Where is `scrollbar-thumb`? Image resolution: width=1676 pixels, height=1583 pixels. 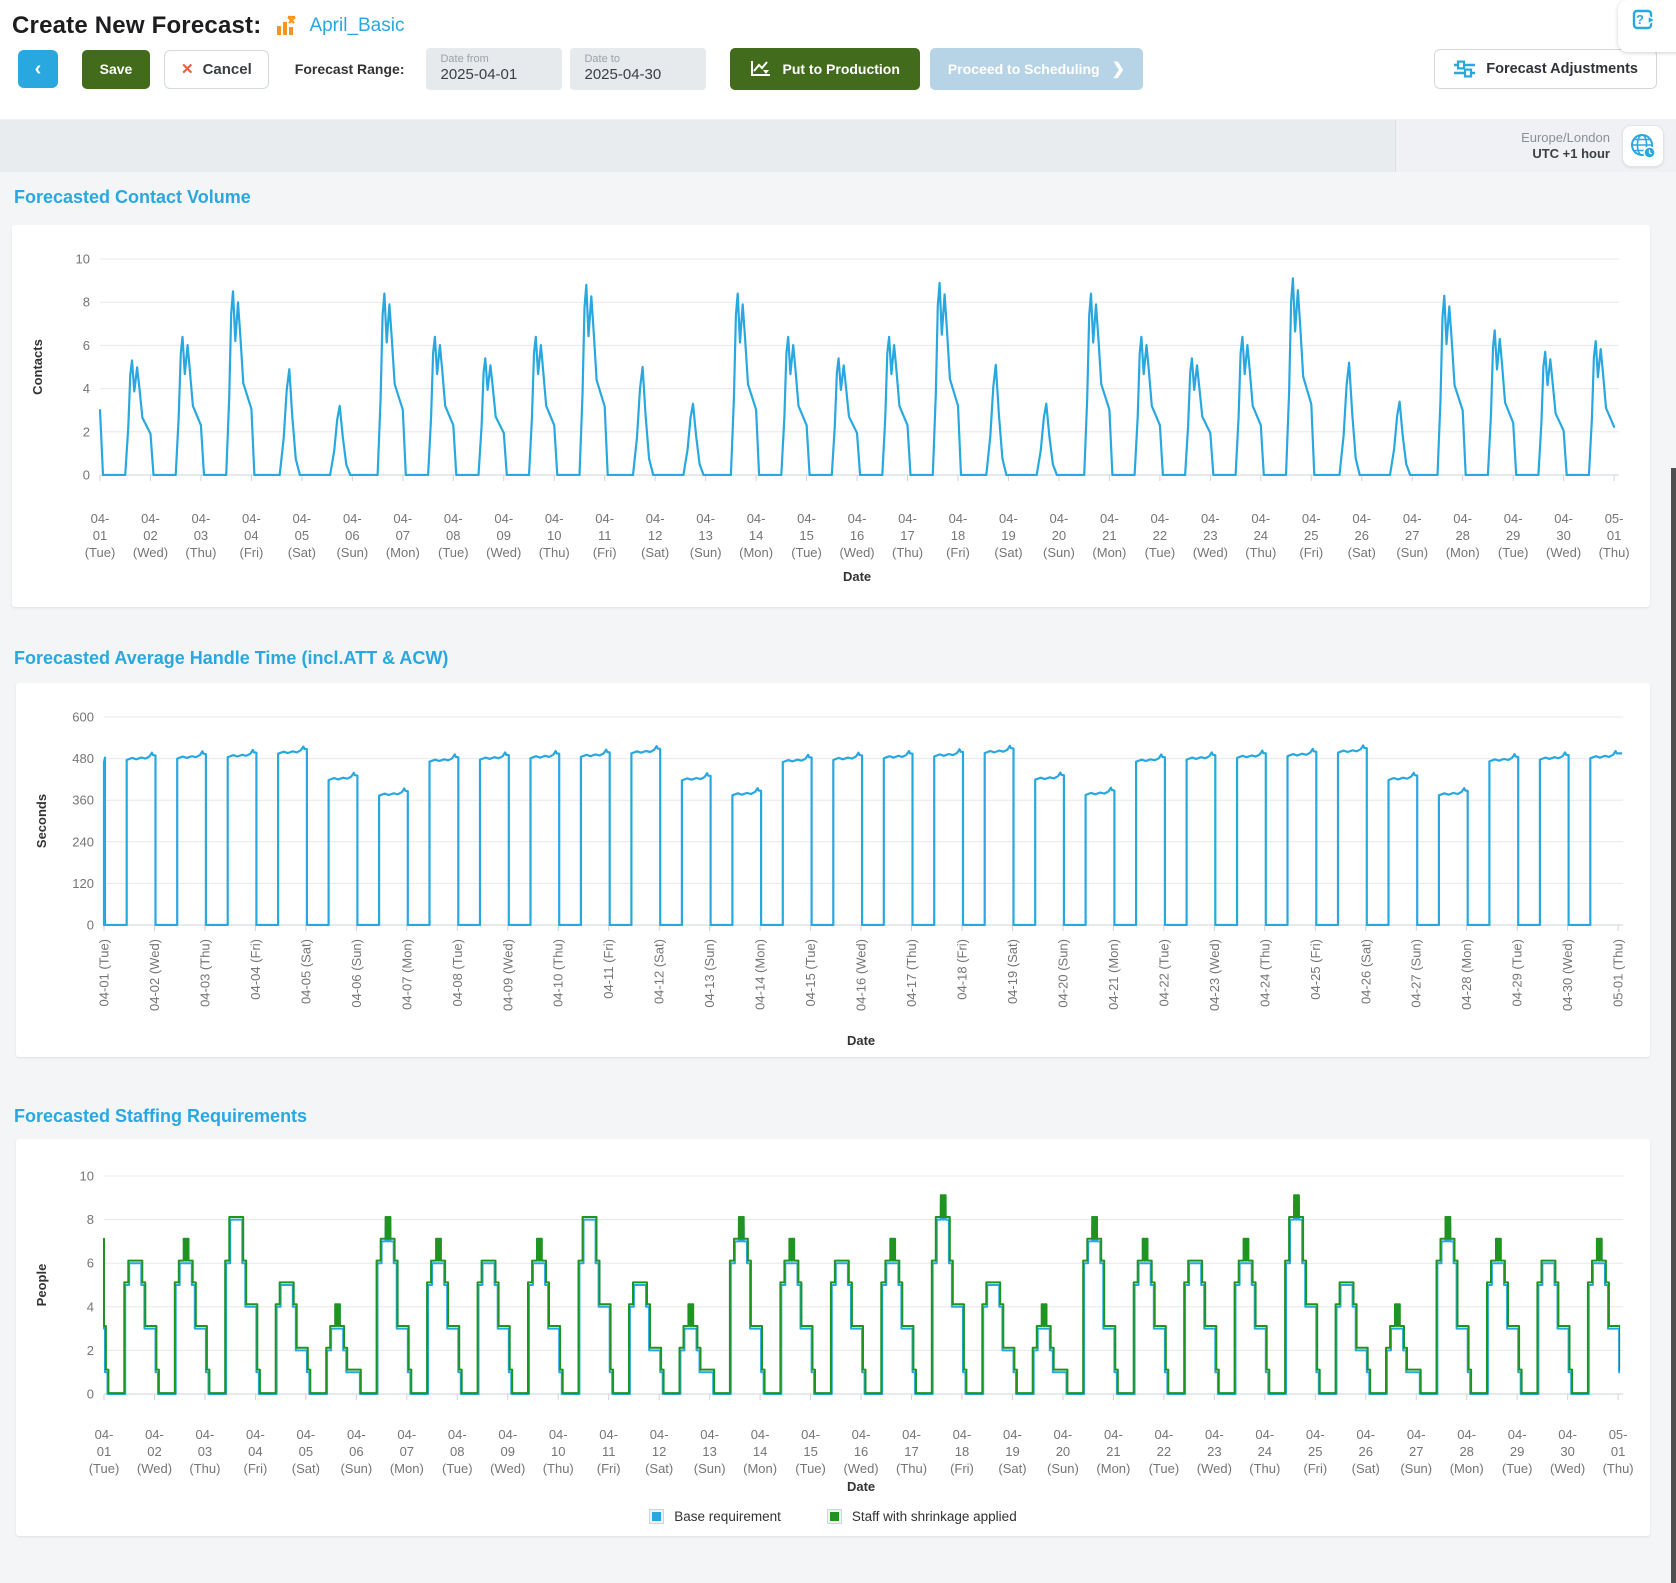 scrollbar-thumb is located at coordinates (1673, 1025).